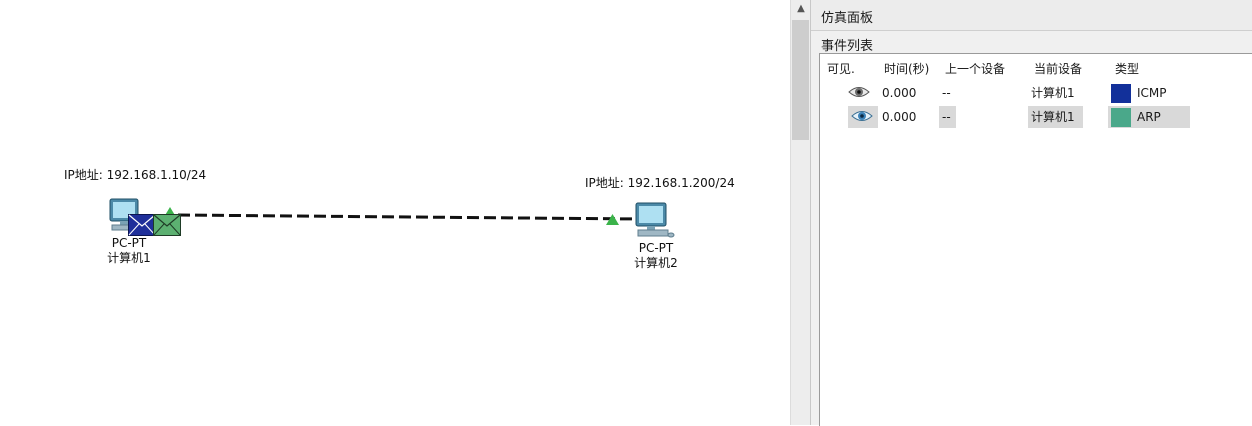 The image size is (1252, 426). Describe the element at coordinates (656, 248) in the screenshot. I see `pc2-model-label: PC-PT` at that location.